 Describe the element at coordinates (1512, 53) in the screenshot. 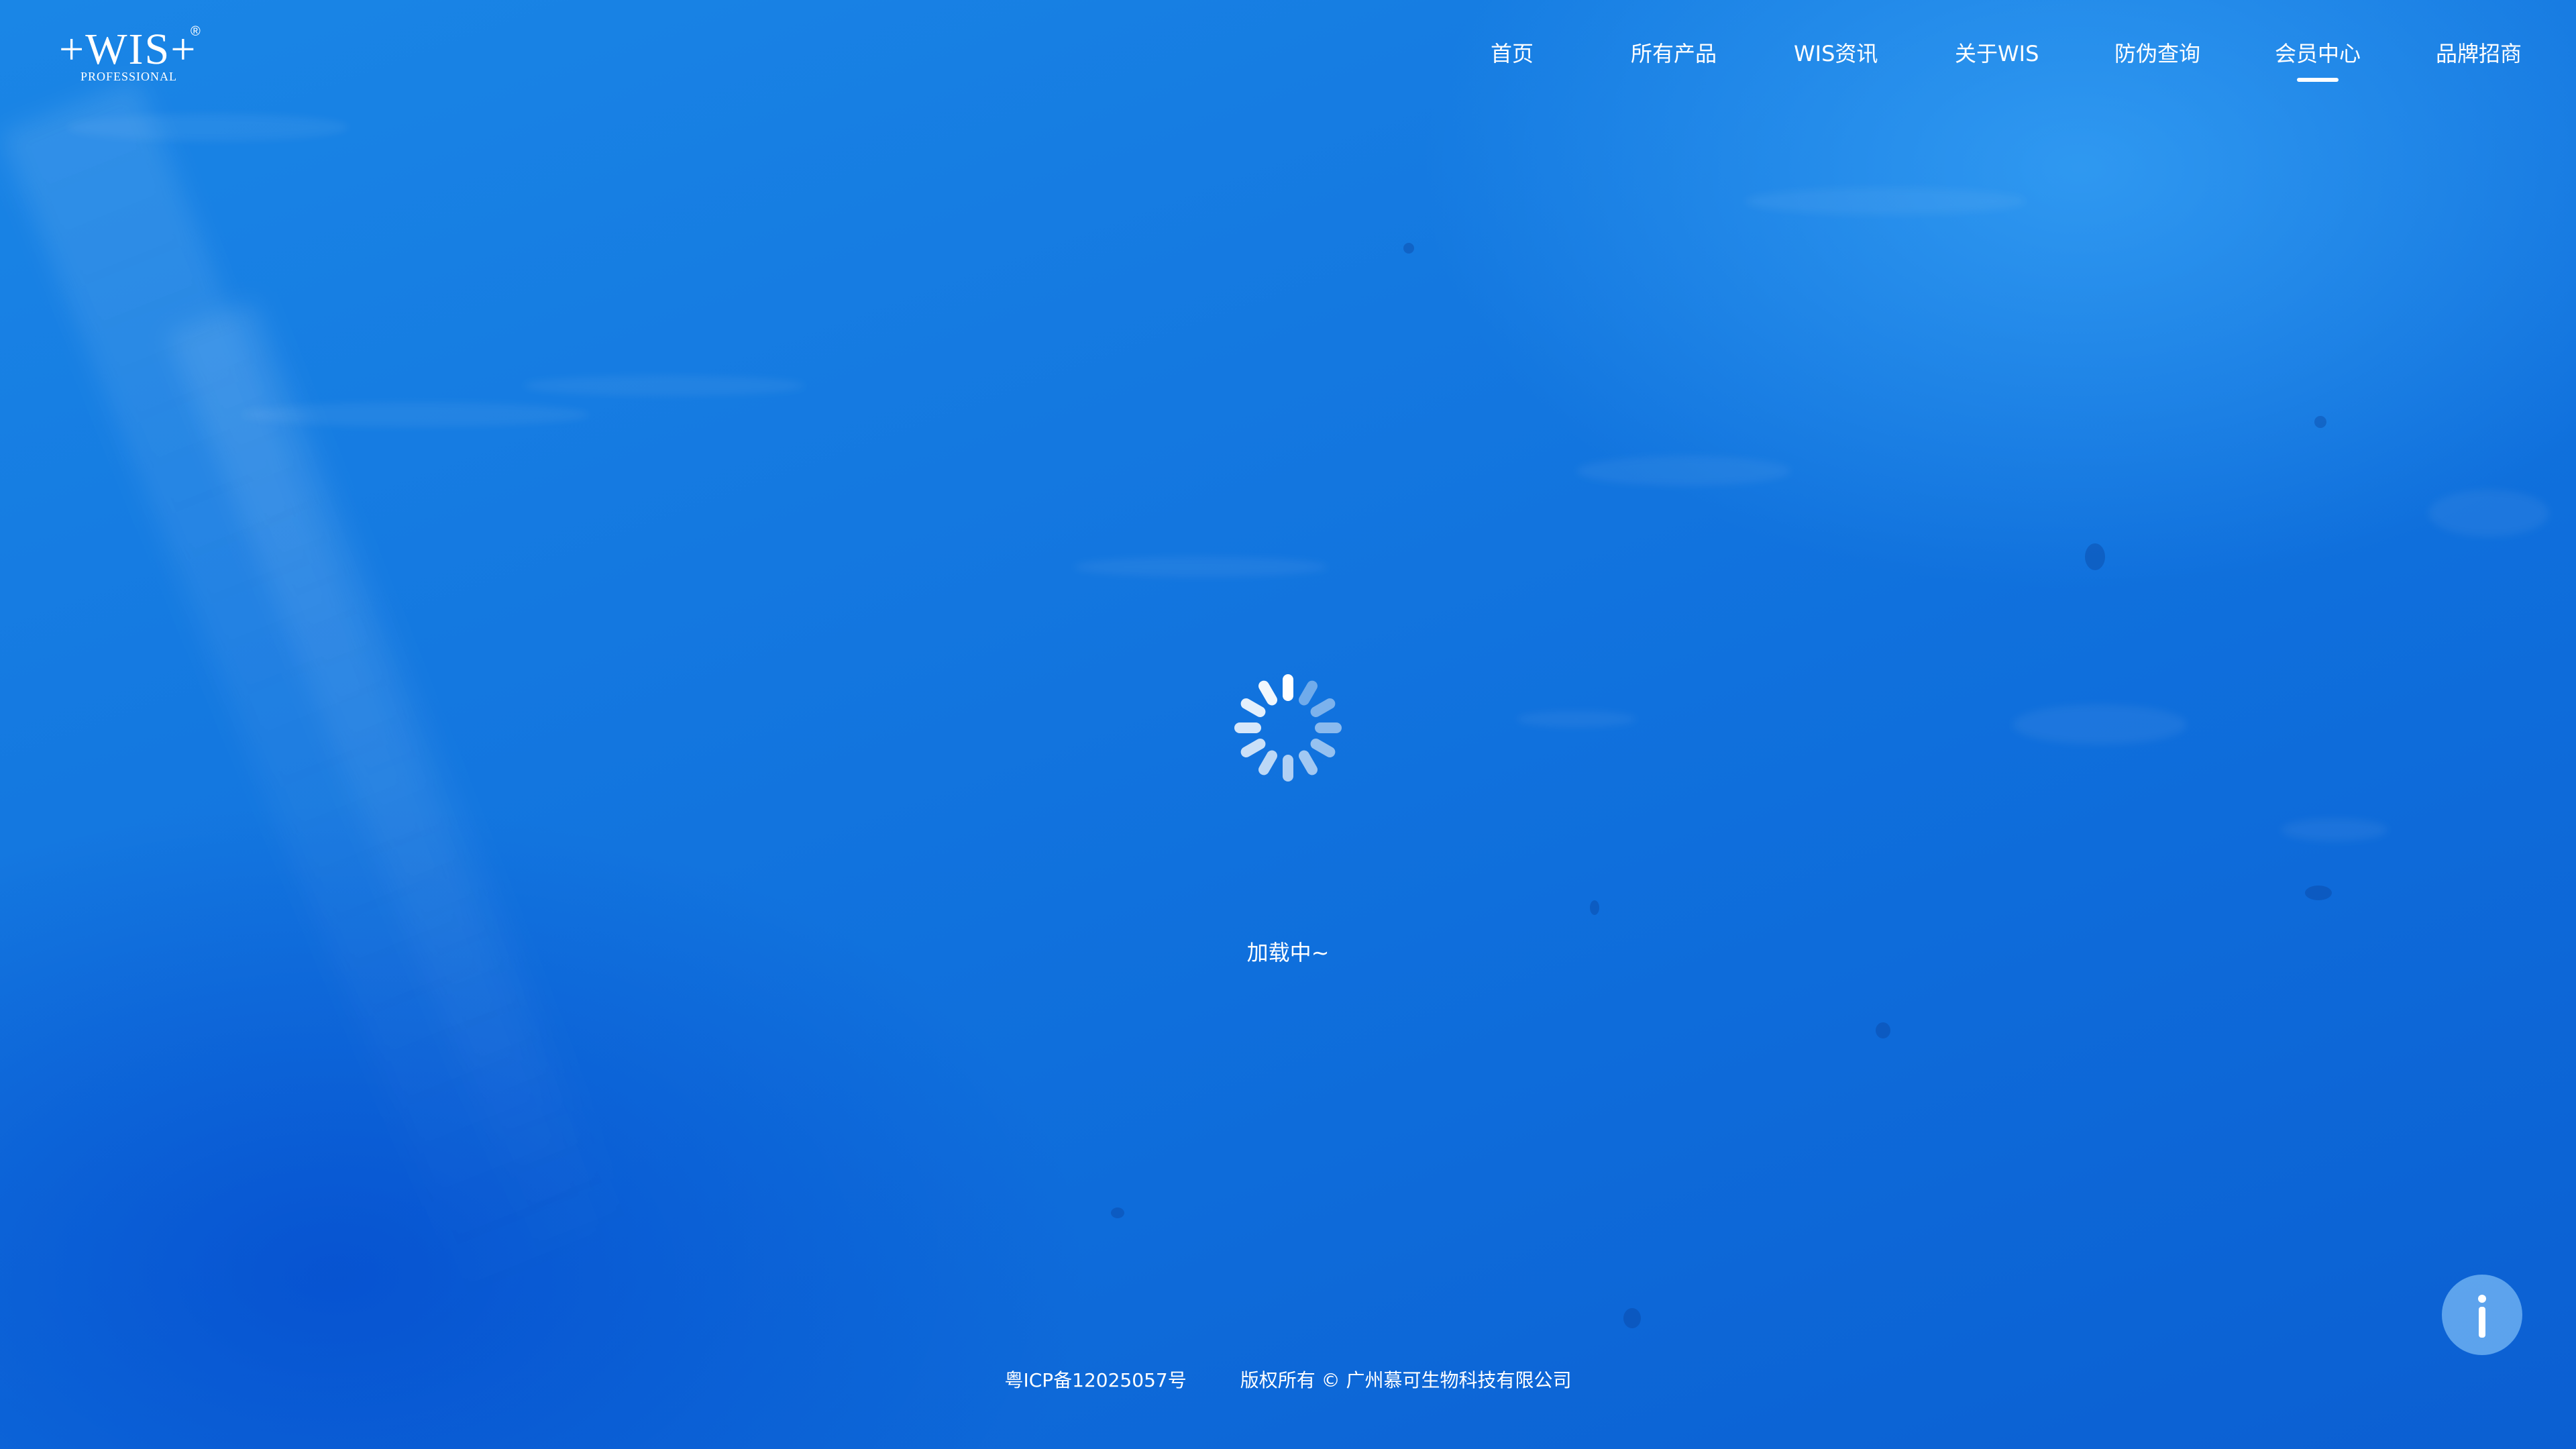

I see `nav-item-home: 首页` at that location.